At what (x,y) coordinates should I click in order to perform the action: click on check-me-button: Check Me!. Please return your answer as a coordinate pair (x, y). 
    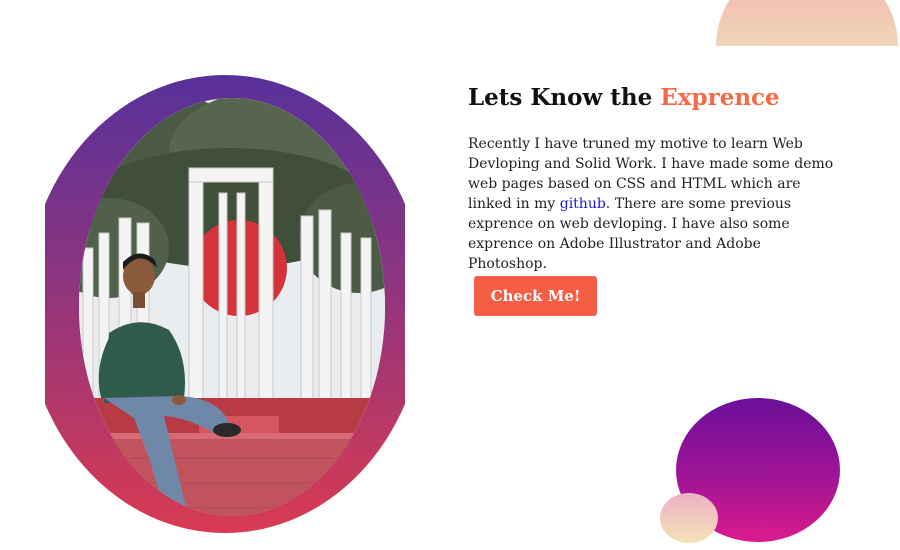
    Looking at the image, I should click on (535, 296).